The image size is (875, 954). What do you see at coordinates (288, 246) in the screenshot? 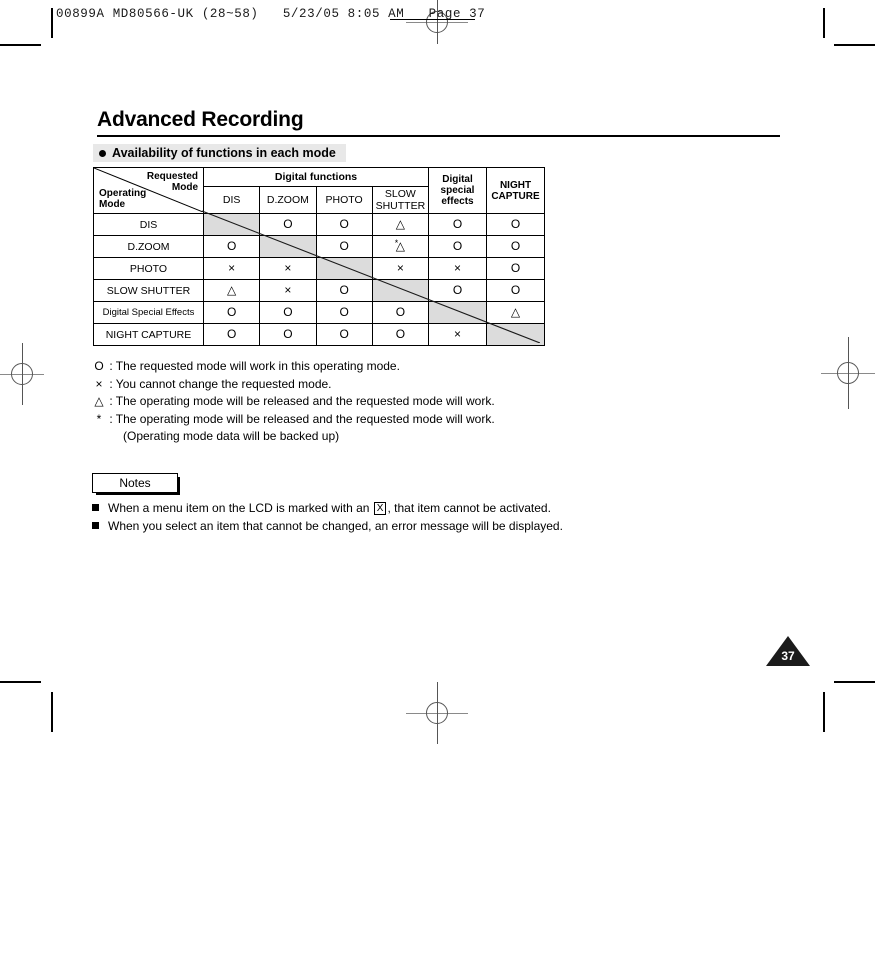
I see `cell-d-zoom-dzoom` at bounding box center [288, 246].